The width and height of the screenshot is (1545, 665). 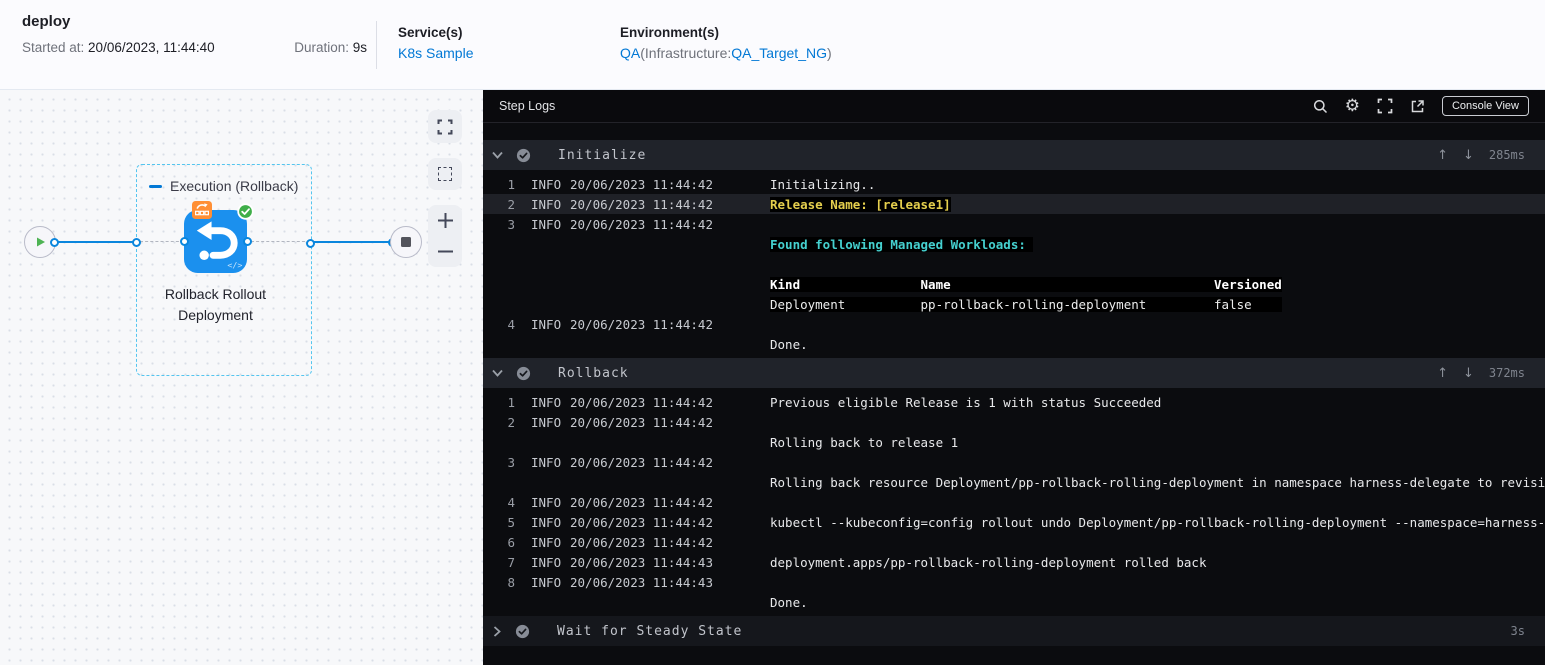 What do you see at coordinates (527, 106) in the screenshot?
I see `step-logs-title: Step Logs` at bounding box center [527, 106].